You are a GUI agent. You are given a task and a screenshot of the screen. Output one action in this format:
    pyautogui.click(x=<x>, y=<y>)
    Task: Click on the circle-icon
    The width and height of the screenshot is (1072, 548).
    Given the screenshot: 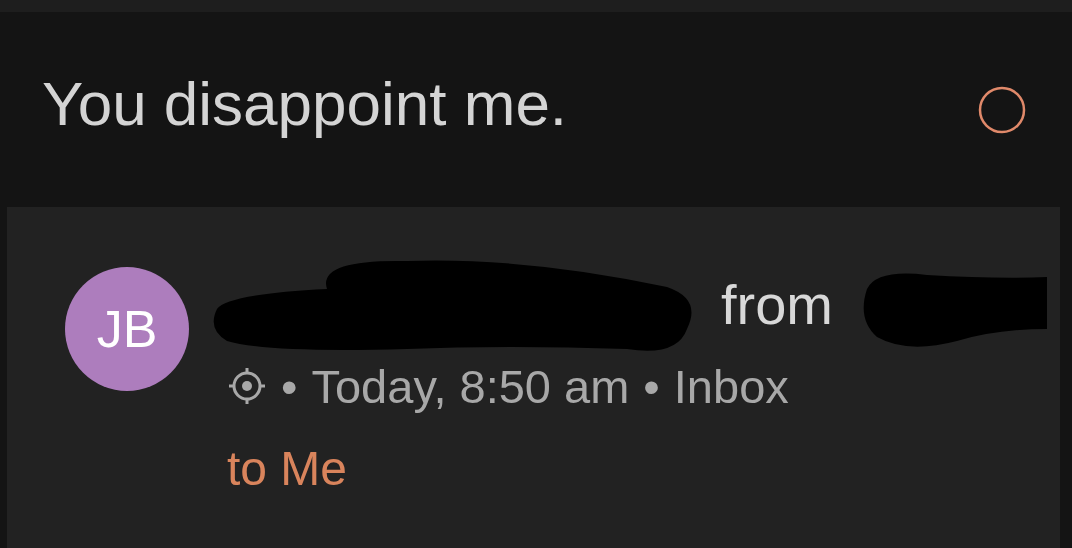 What is the action you would take?
    pyautogui.click(x=1002, y=109)
    